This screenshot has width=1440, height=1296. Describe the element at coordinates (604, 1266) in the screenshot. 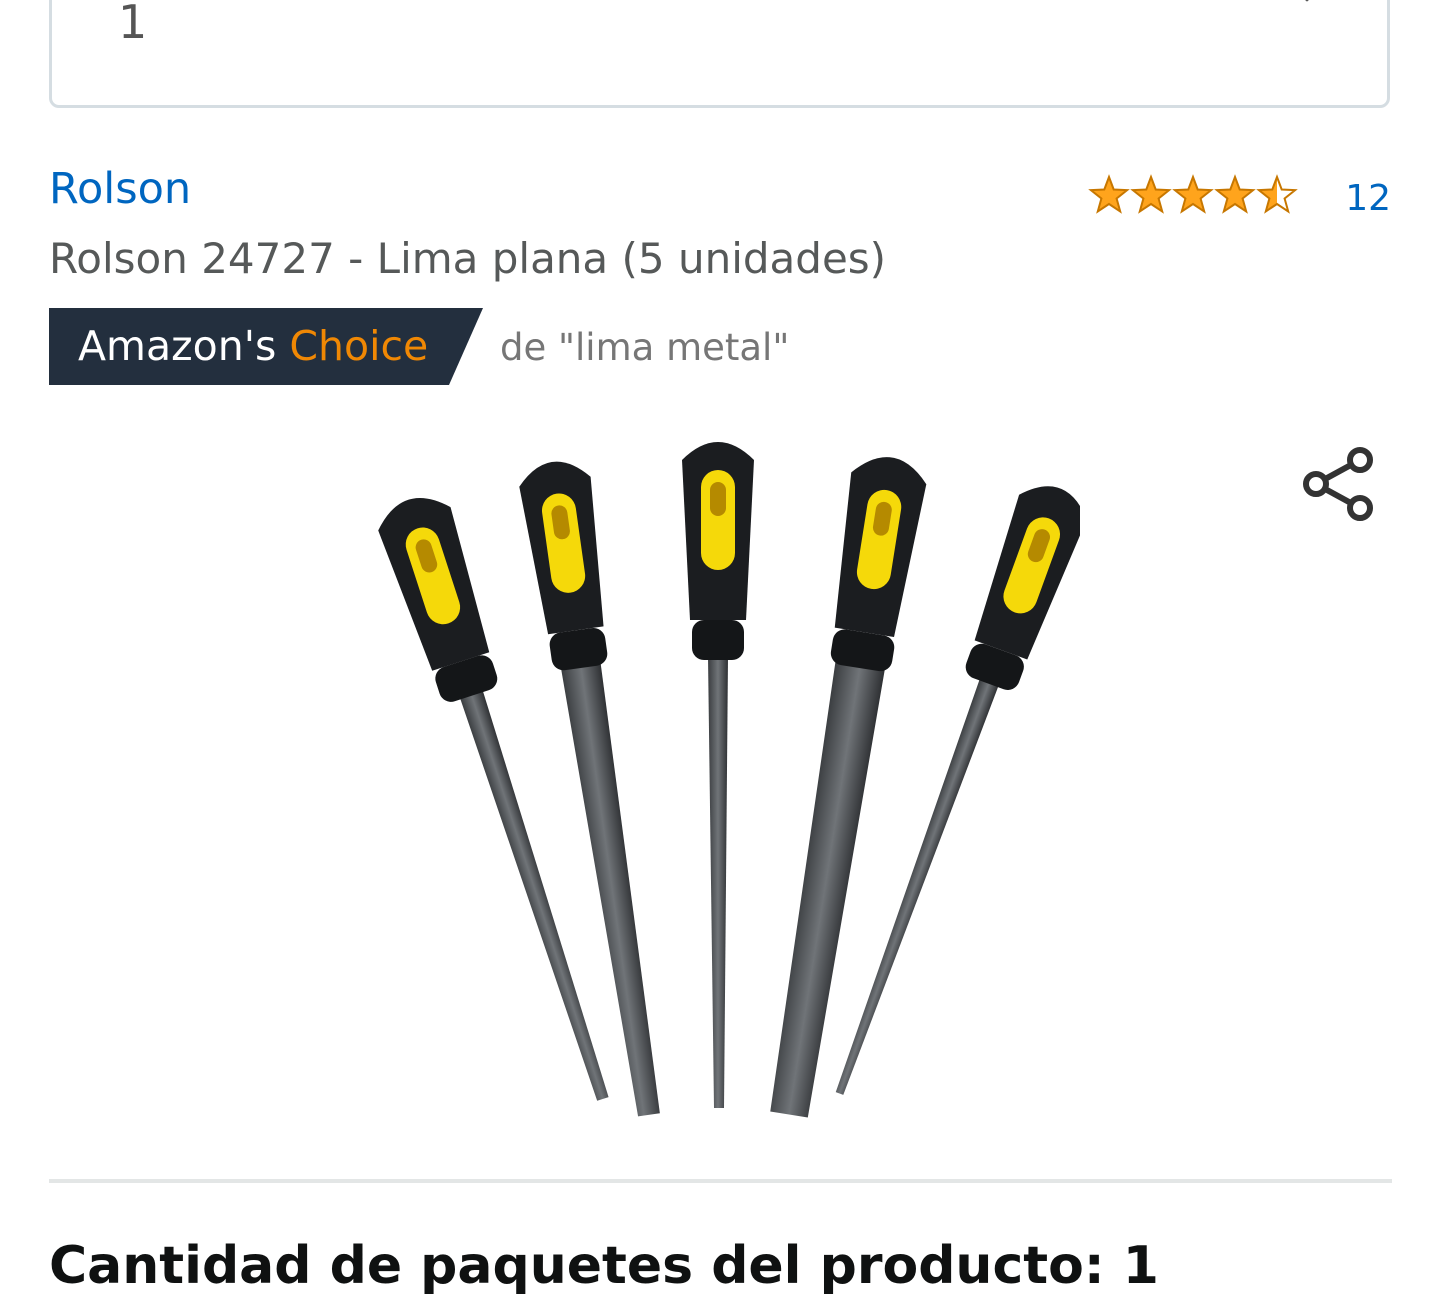

I see `package-quantity-heading: Cantidad de paquetes del producto: 1` at that location.